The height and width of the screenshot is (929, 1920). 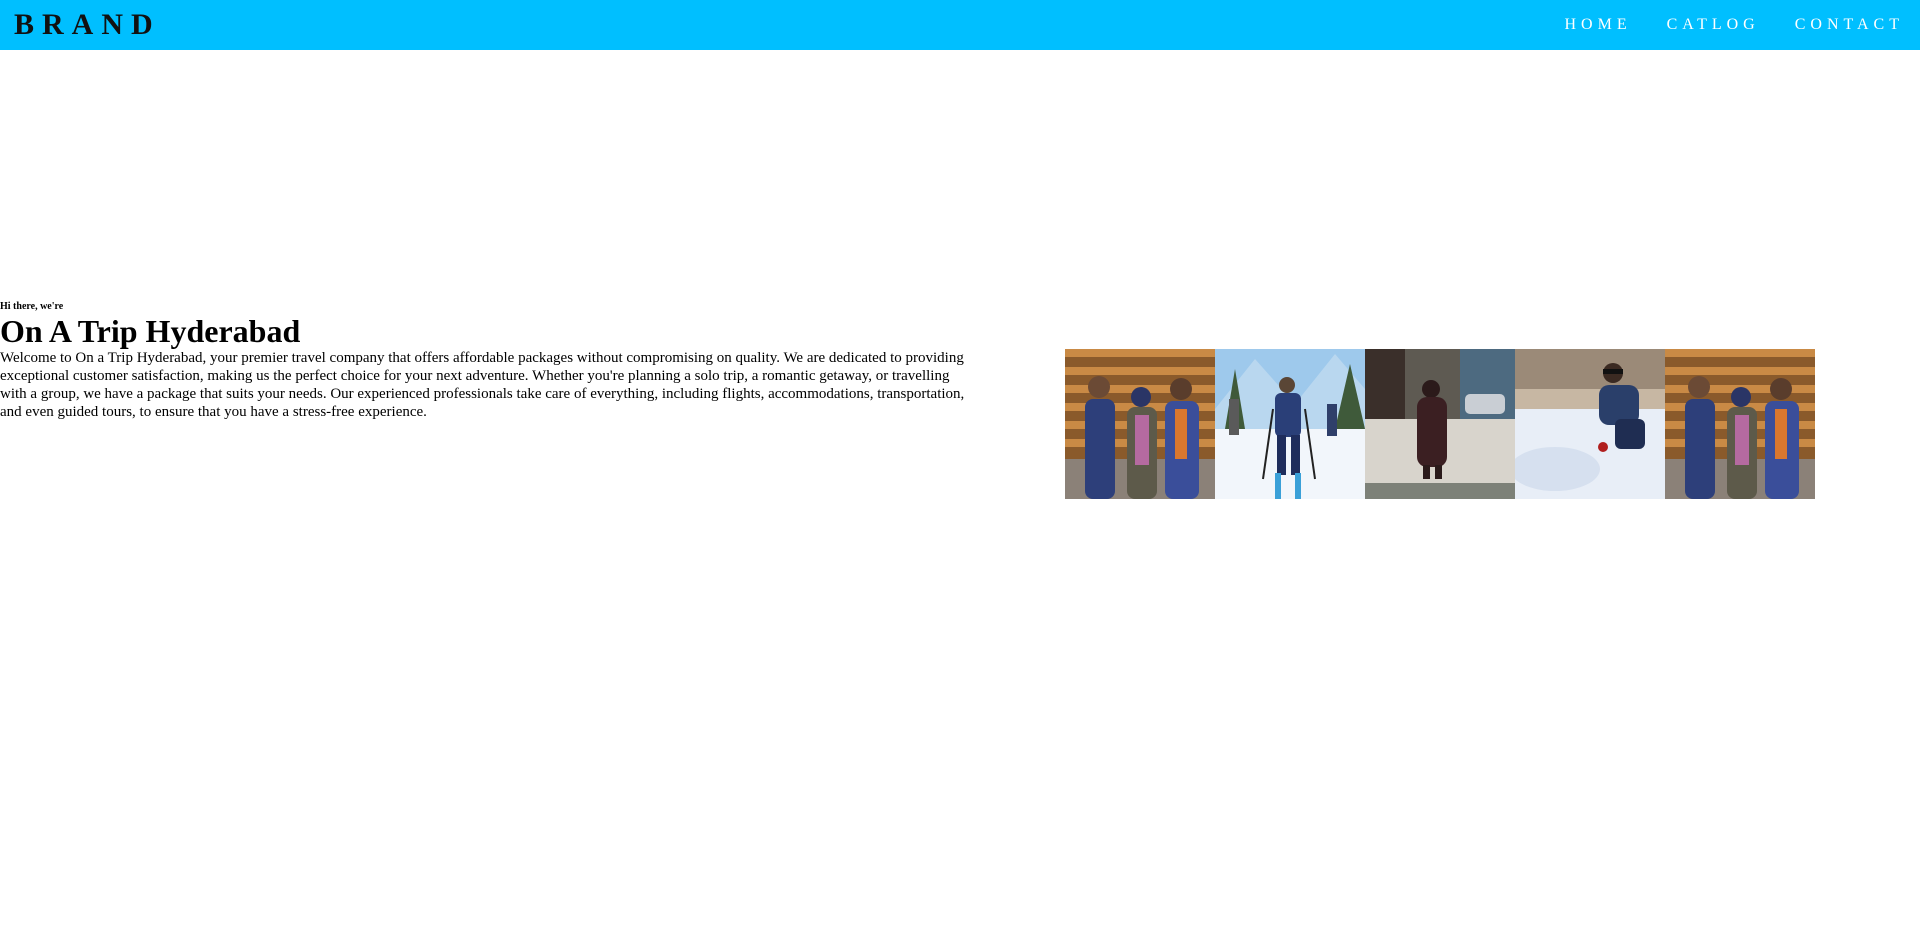 I want to click on nav-menu: HOME CATLOG CONTACT, so click(x=1735, y=25).